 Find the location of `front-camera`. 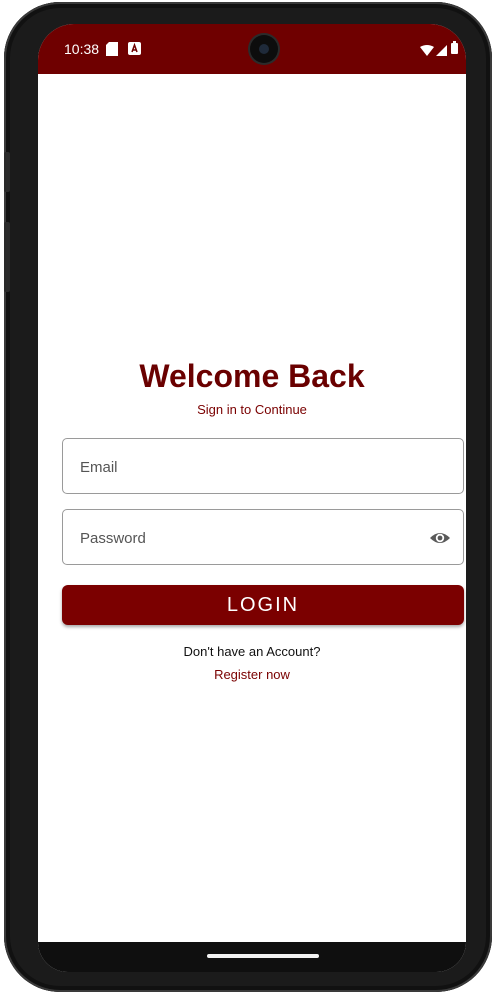

front-camera is located at coordinates (264, 49).